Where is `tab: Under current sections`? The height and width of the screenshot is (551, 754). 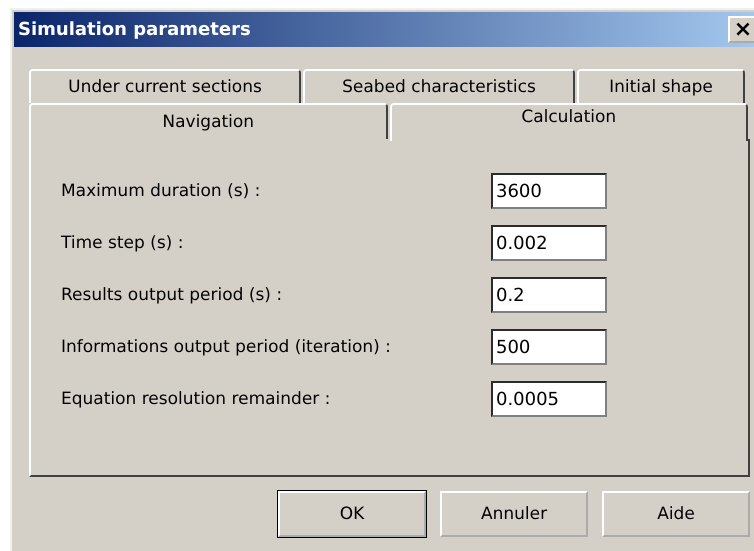 tab: Under current sections is located at coordinates (165, 86).